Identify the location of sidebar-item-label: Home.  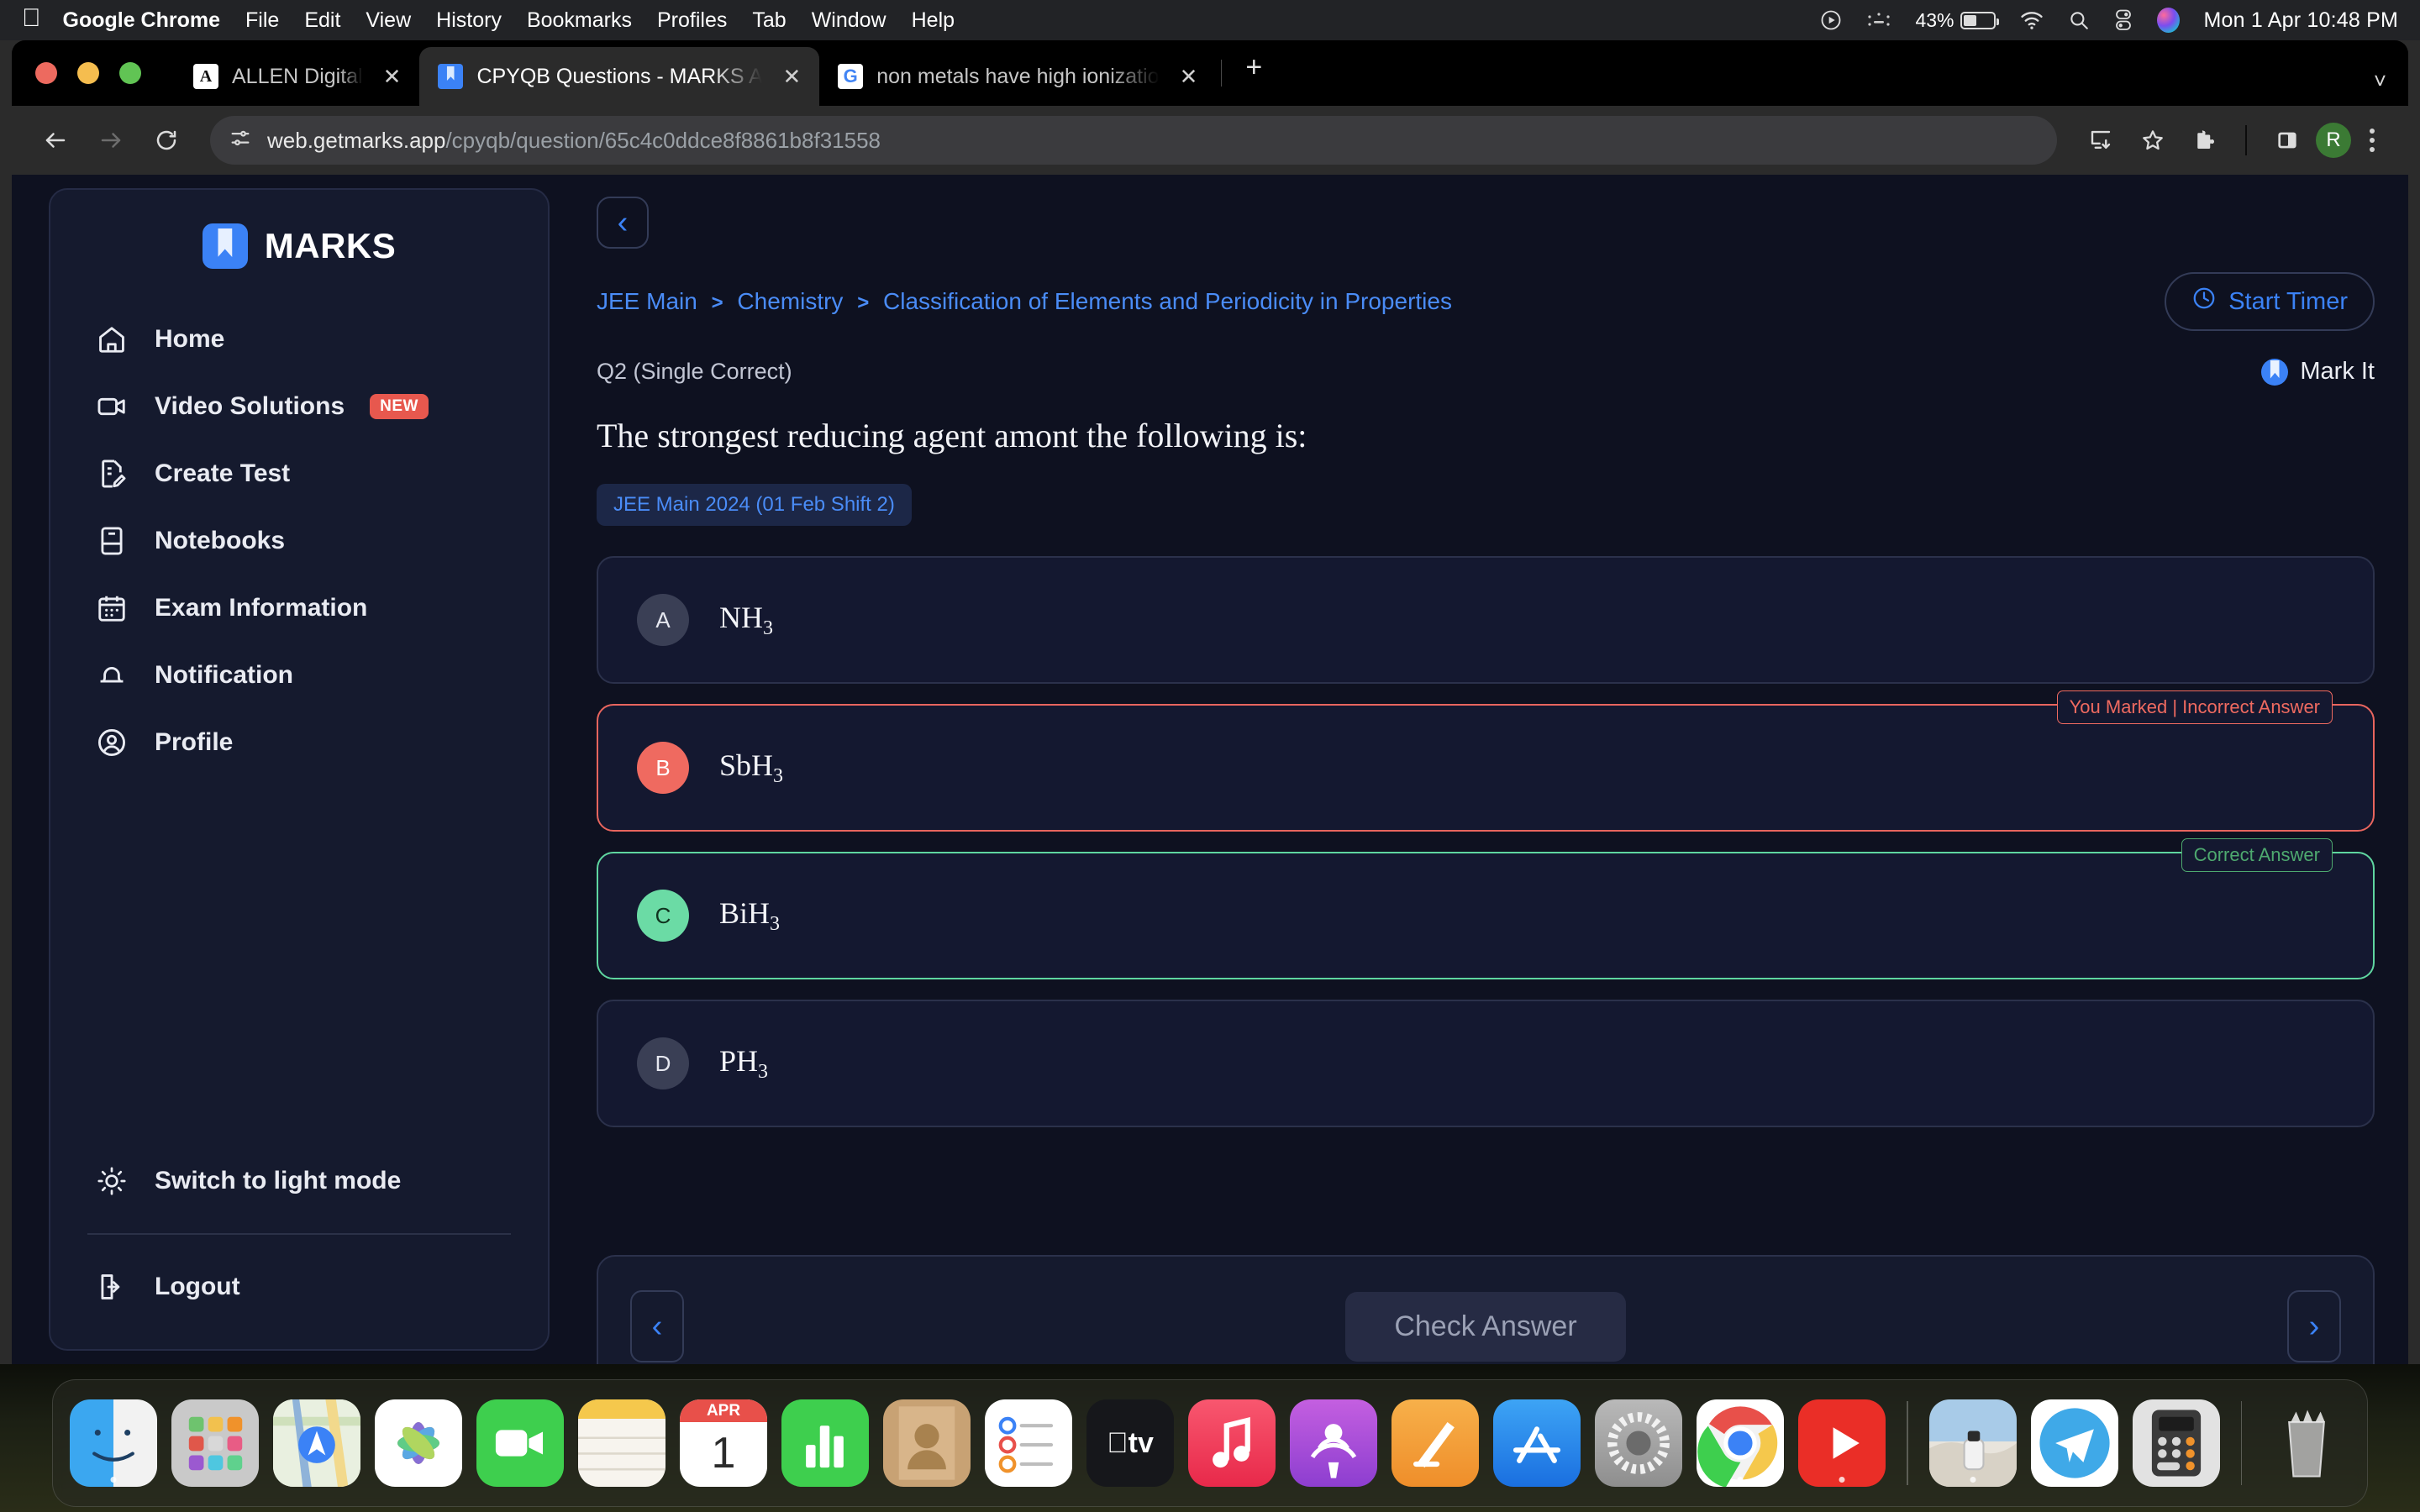
(190, 339).